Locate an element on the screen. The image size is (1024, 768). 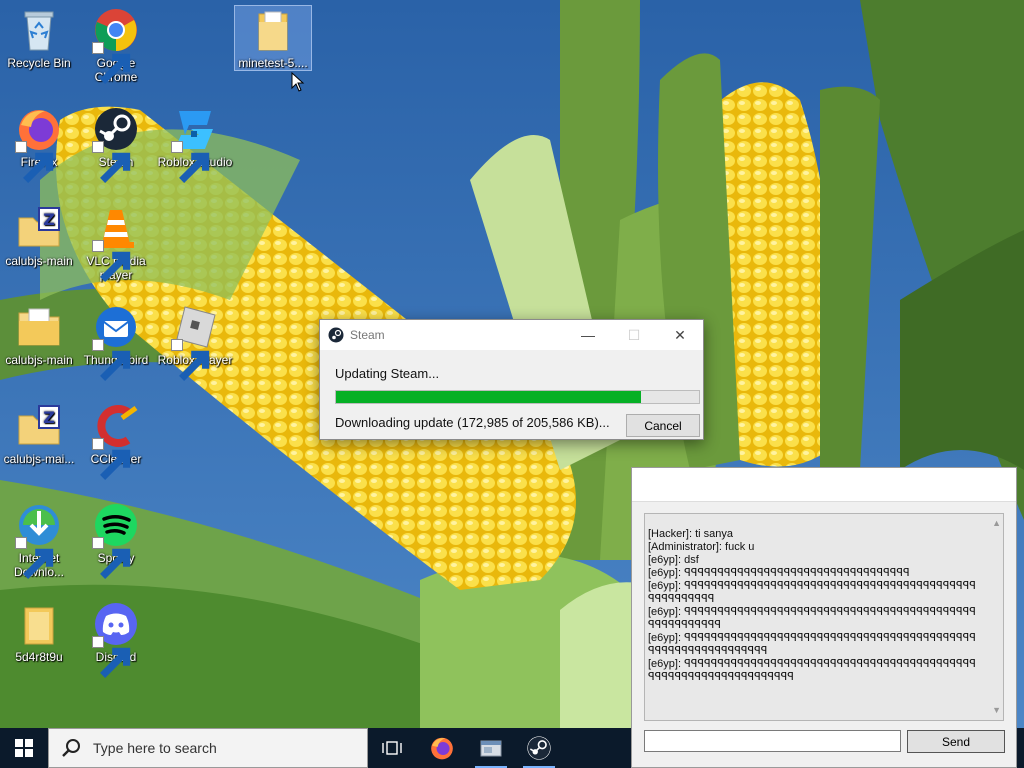
chat-message: [Administrator]: fuck u is located at coordinates (701, 547).